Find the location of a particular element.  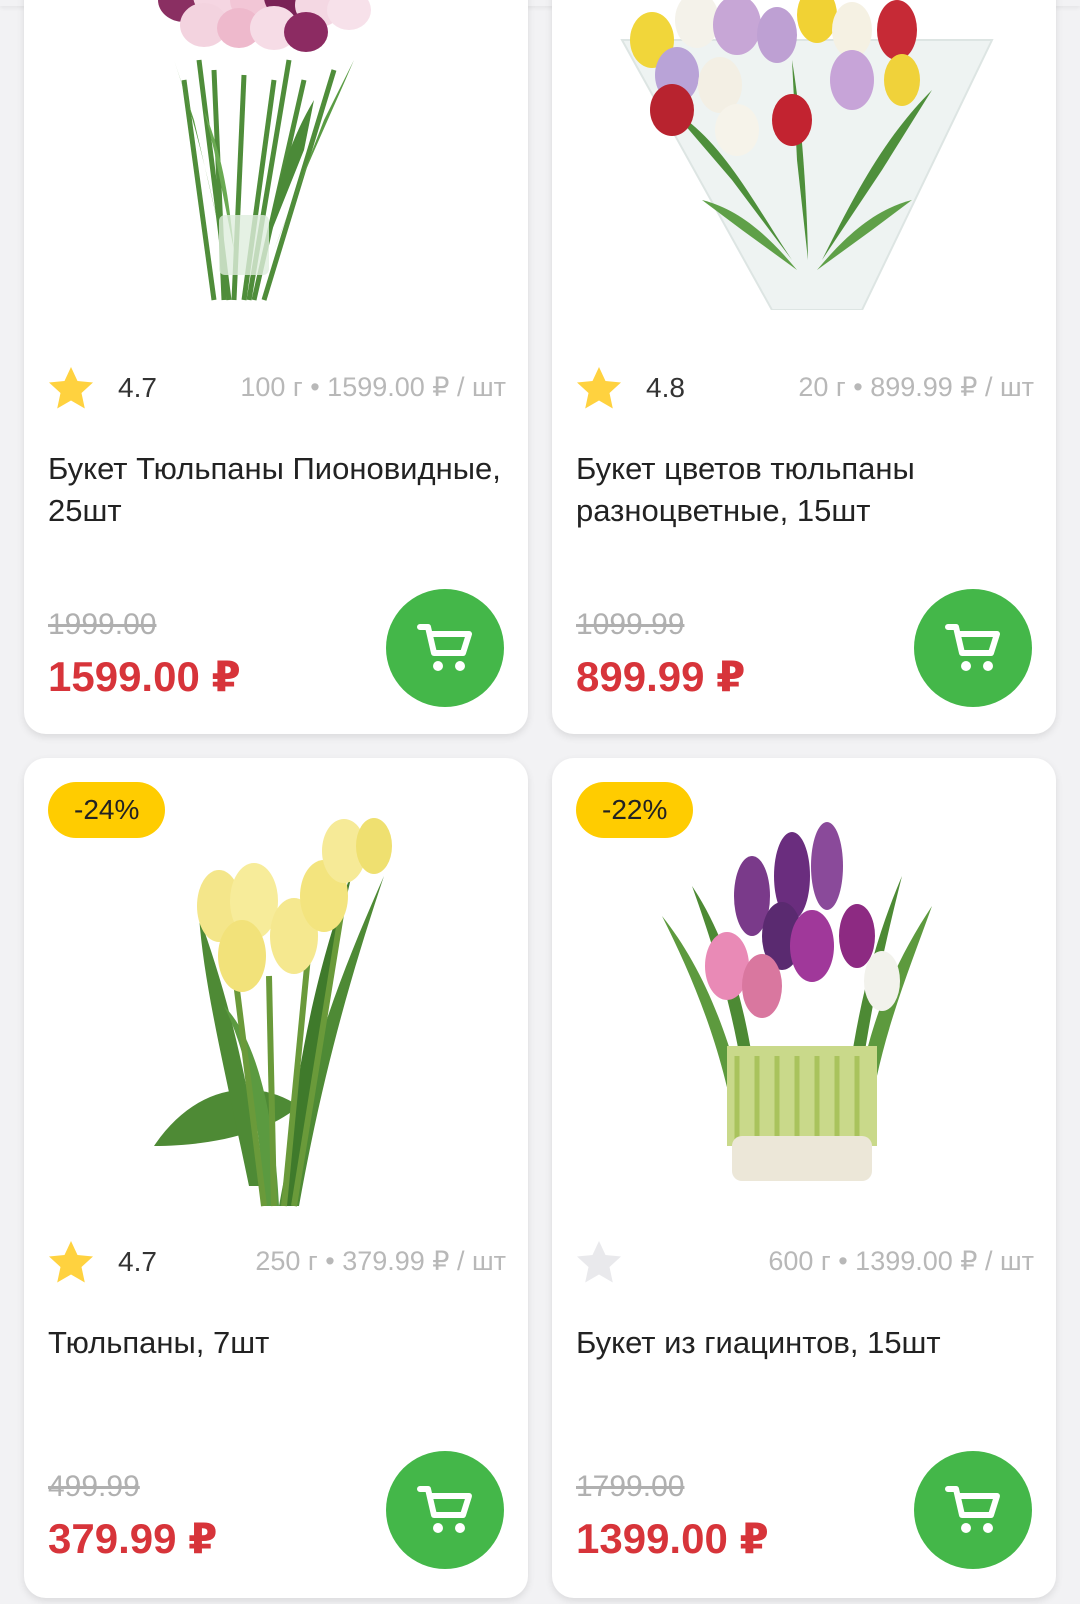

yellow-tulips-image is located at coordinates (276, 1010).